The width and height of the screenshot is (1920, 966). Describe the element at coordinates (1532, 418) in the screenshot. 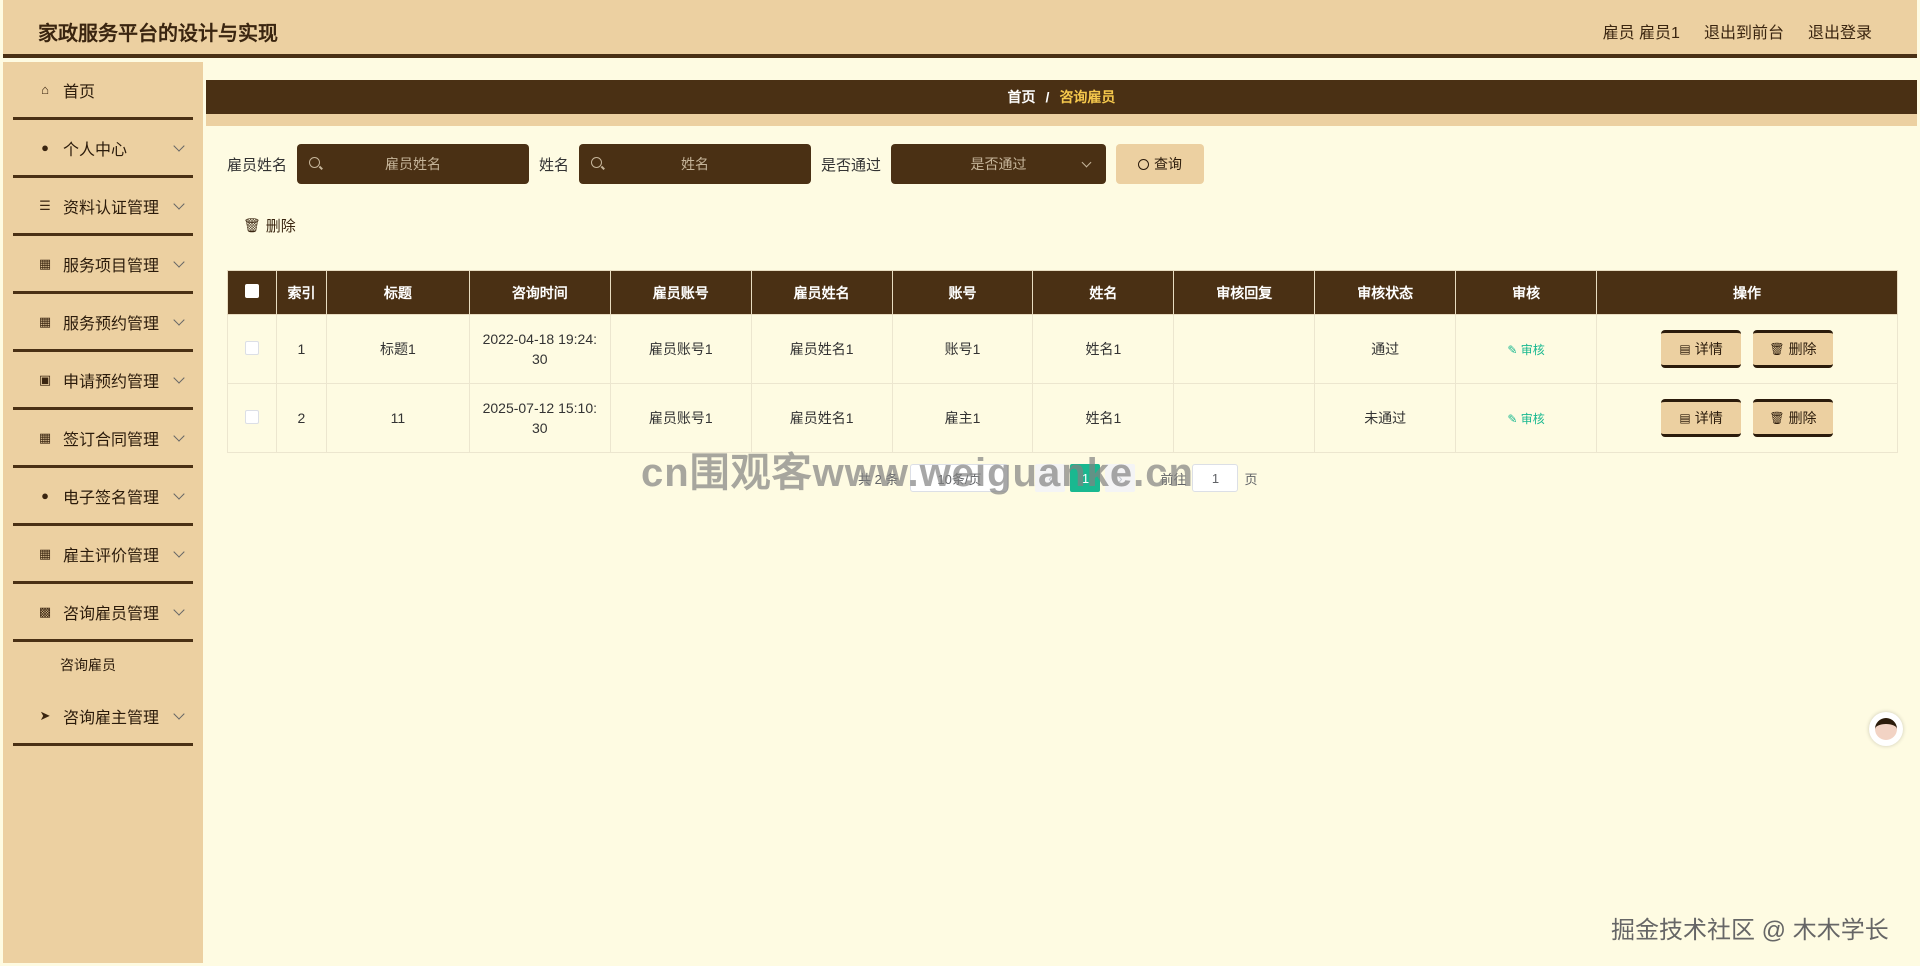

I see `audit-link-label: 审核` at that location.